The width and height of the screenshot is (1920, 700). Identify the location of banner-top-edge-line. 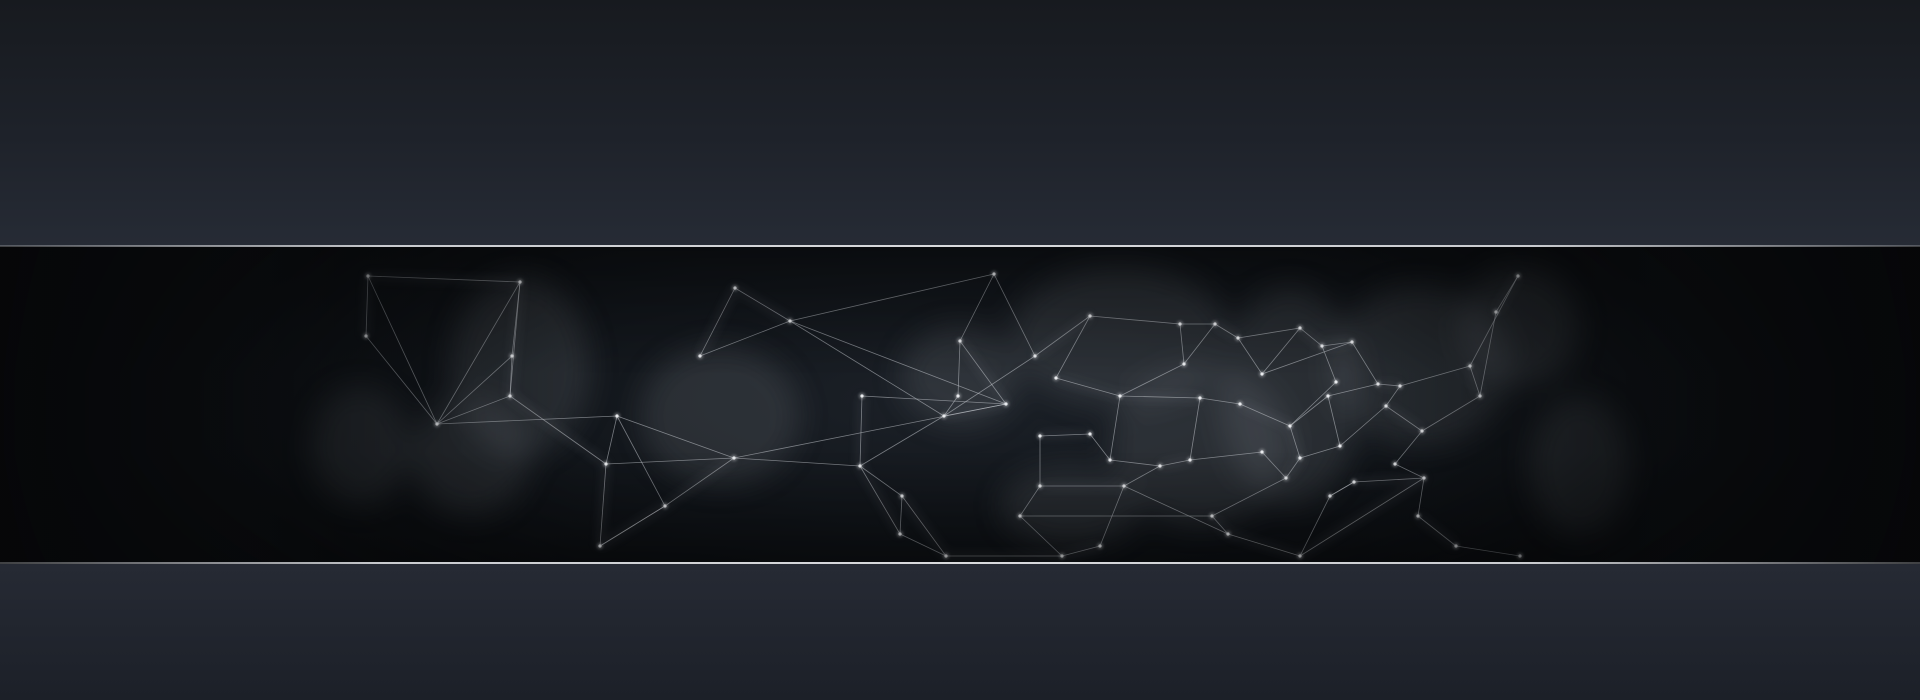
(960, 246).